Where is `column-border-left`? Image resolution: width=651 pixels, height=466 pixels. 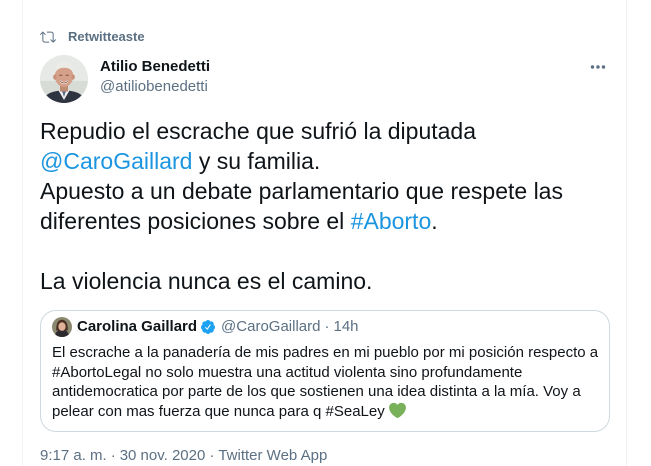
column-border-left is located at coordinates (22, 233).